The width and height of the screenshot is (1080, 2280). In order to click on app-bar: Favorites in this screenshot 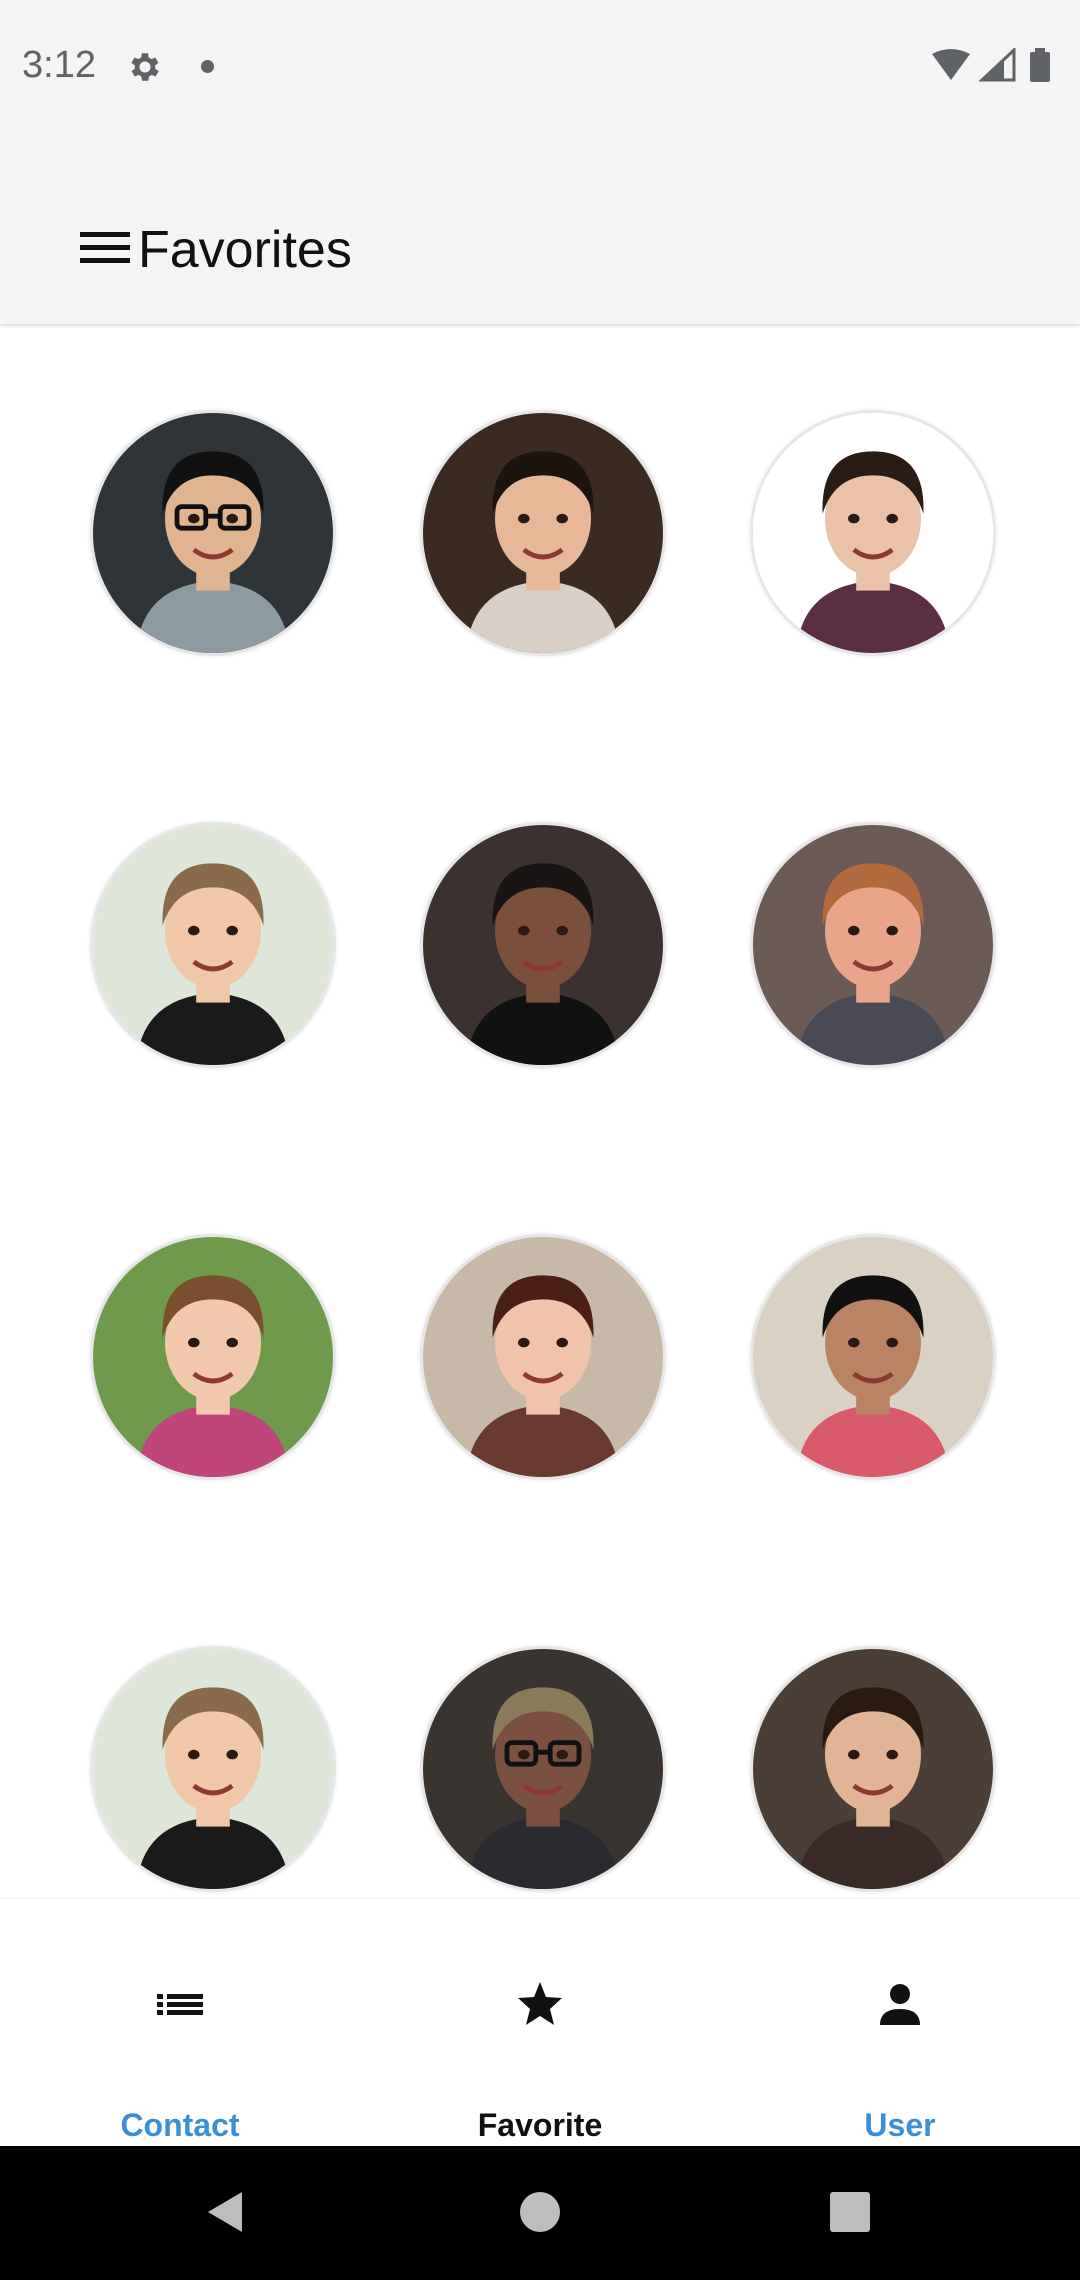, I will do `click(540, 228)`.